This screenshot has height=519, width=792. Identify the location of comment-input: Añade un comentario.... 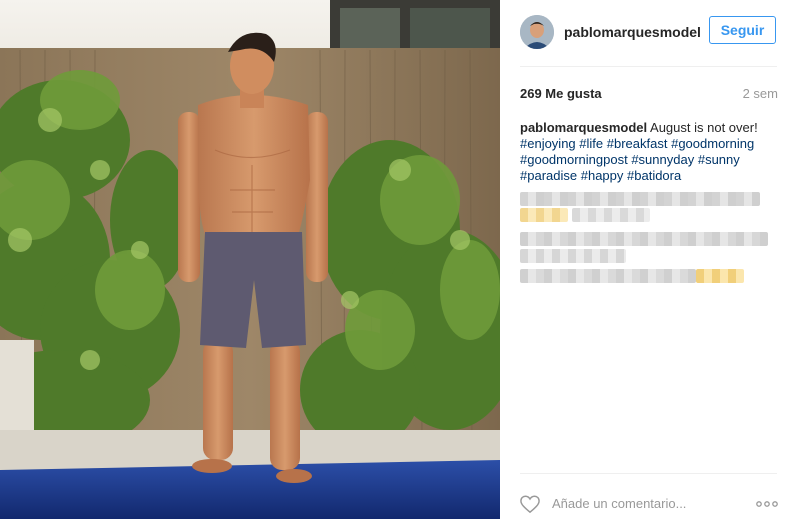
(619, 503).